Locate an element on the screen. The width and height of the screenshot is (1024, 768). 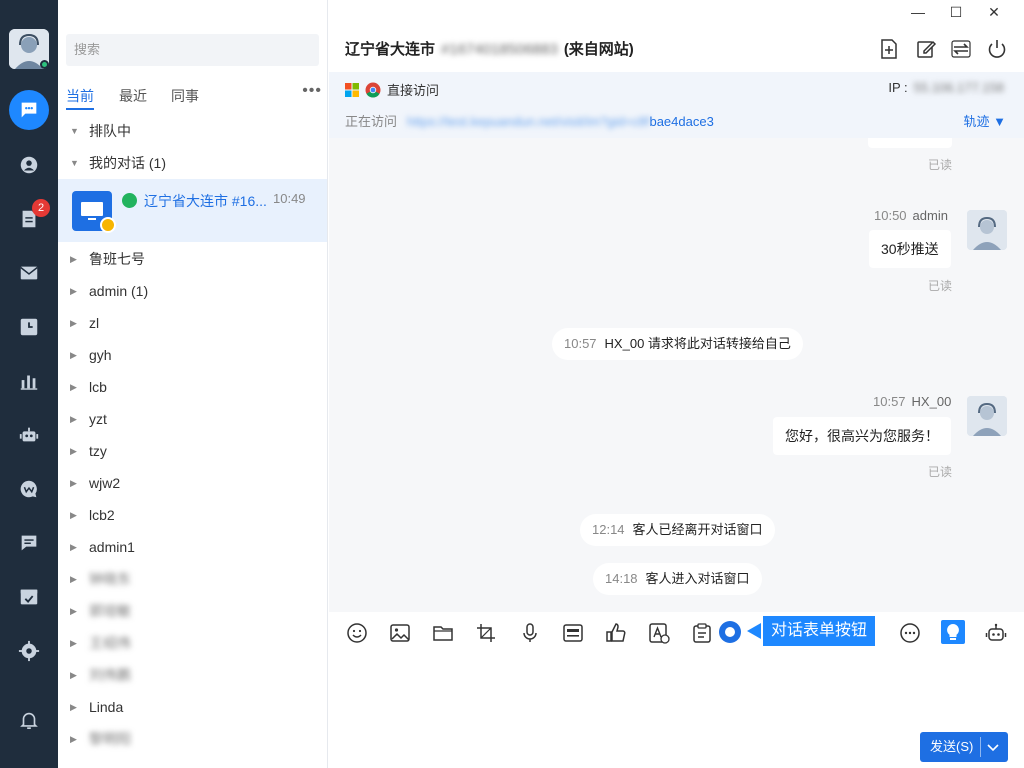
colleague-name: lcb is located at coordinates (98, 387).